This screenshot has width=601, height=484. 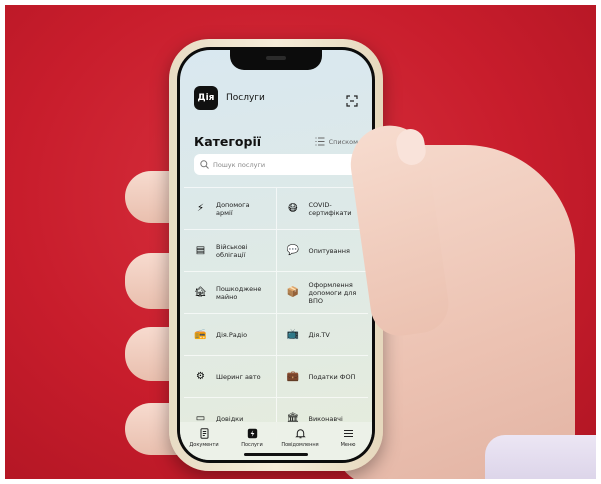 I want to click on service-label-line: допомоги для, so click(x=332, y=292).